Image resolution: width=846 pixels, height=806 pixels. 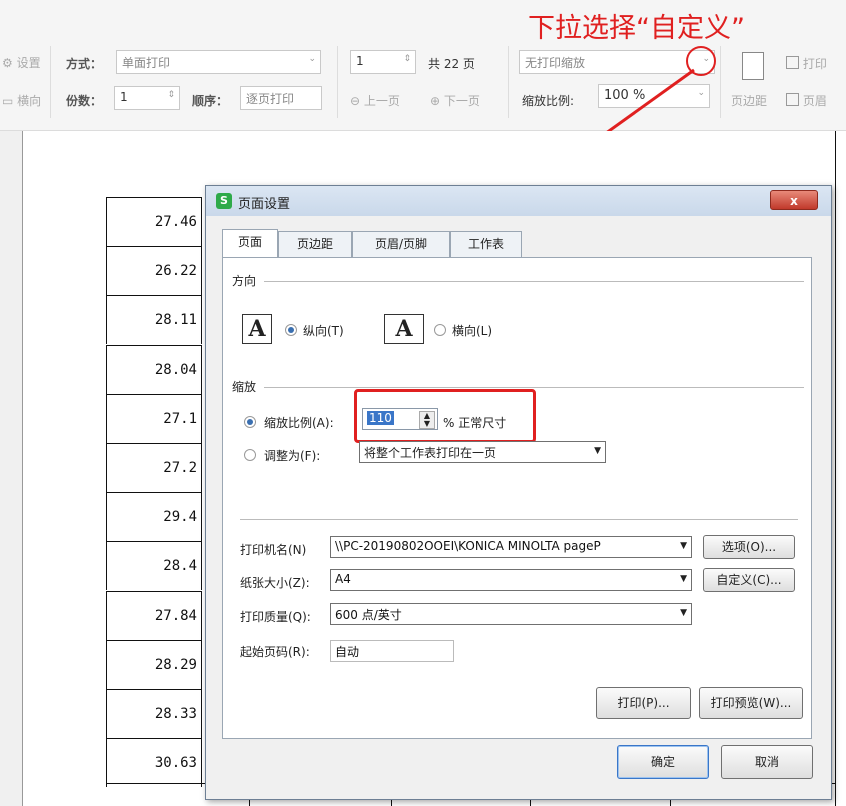 I want to click on page-number-value: 1, so click(x=360, y=61).